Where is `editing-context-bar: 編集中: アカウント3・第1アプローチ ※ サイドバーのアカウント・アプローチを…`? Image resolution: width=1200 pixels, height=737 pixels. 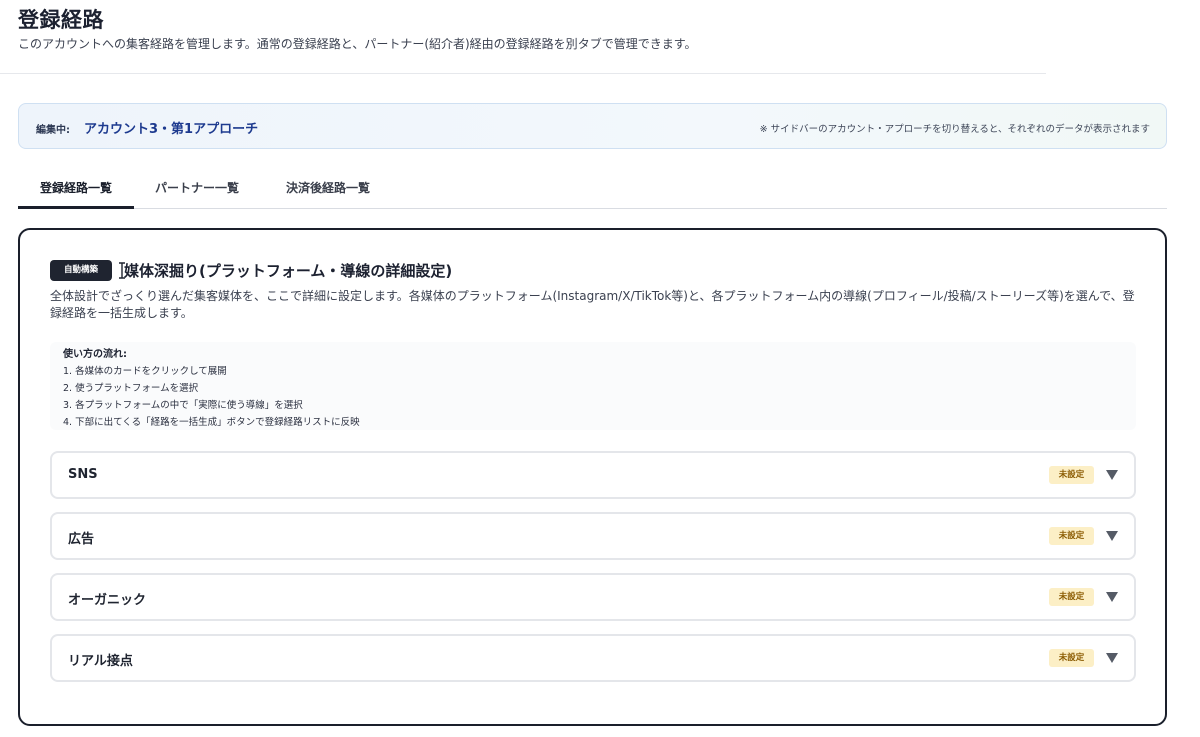 editing-context-bar: 編集中: アカウント3・第1アプローチ ※ サイドバーのアカウント・アプローチを… is located at coordinates (592, 126).